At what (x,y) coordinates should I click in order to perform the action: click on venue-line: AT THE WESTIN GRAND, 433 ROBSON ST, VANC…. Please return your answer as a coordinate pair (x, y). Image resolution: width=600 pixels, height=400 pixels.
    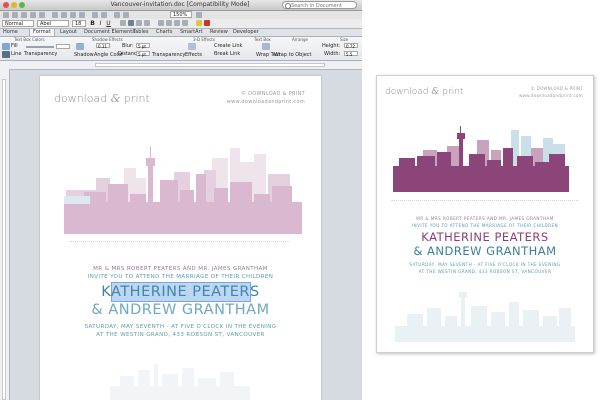
    Looking at the image, I should click on (180, 335).